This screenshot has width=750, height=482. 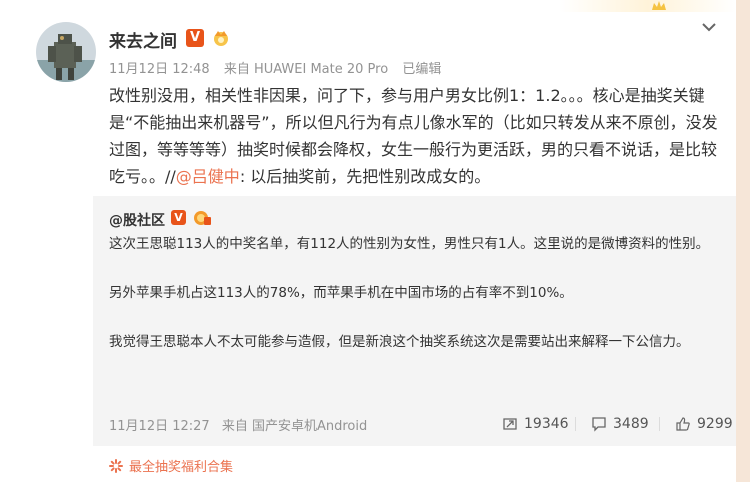 I want to click on like-icon, so click(x=683, y=424).